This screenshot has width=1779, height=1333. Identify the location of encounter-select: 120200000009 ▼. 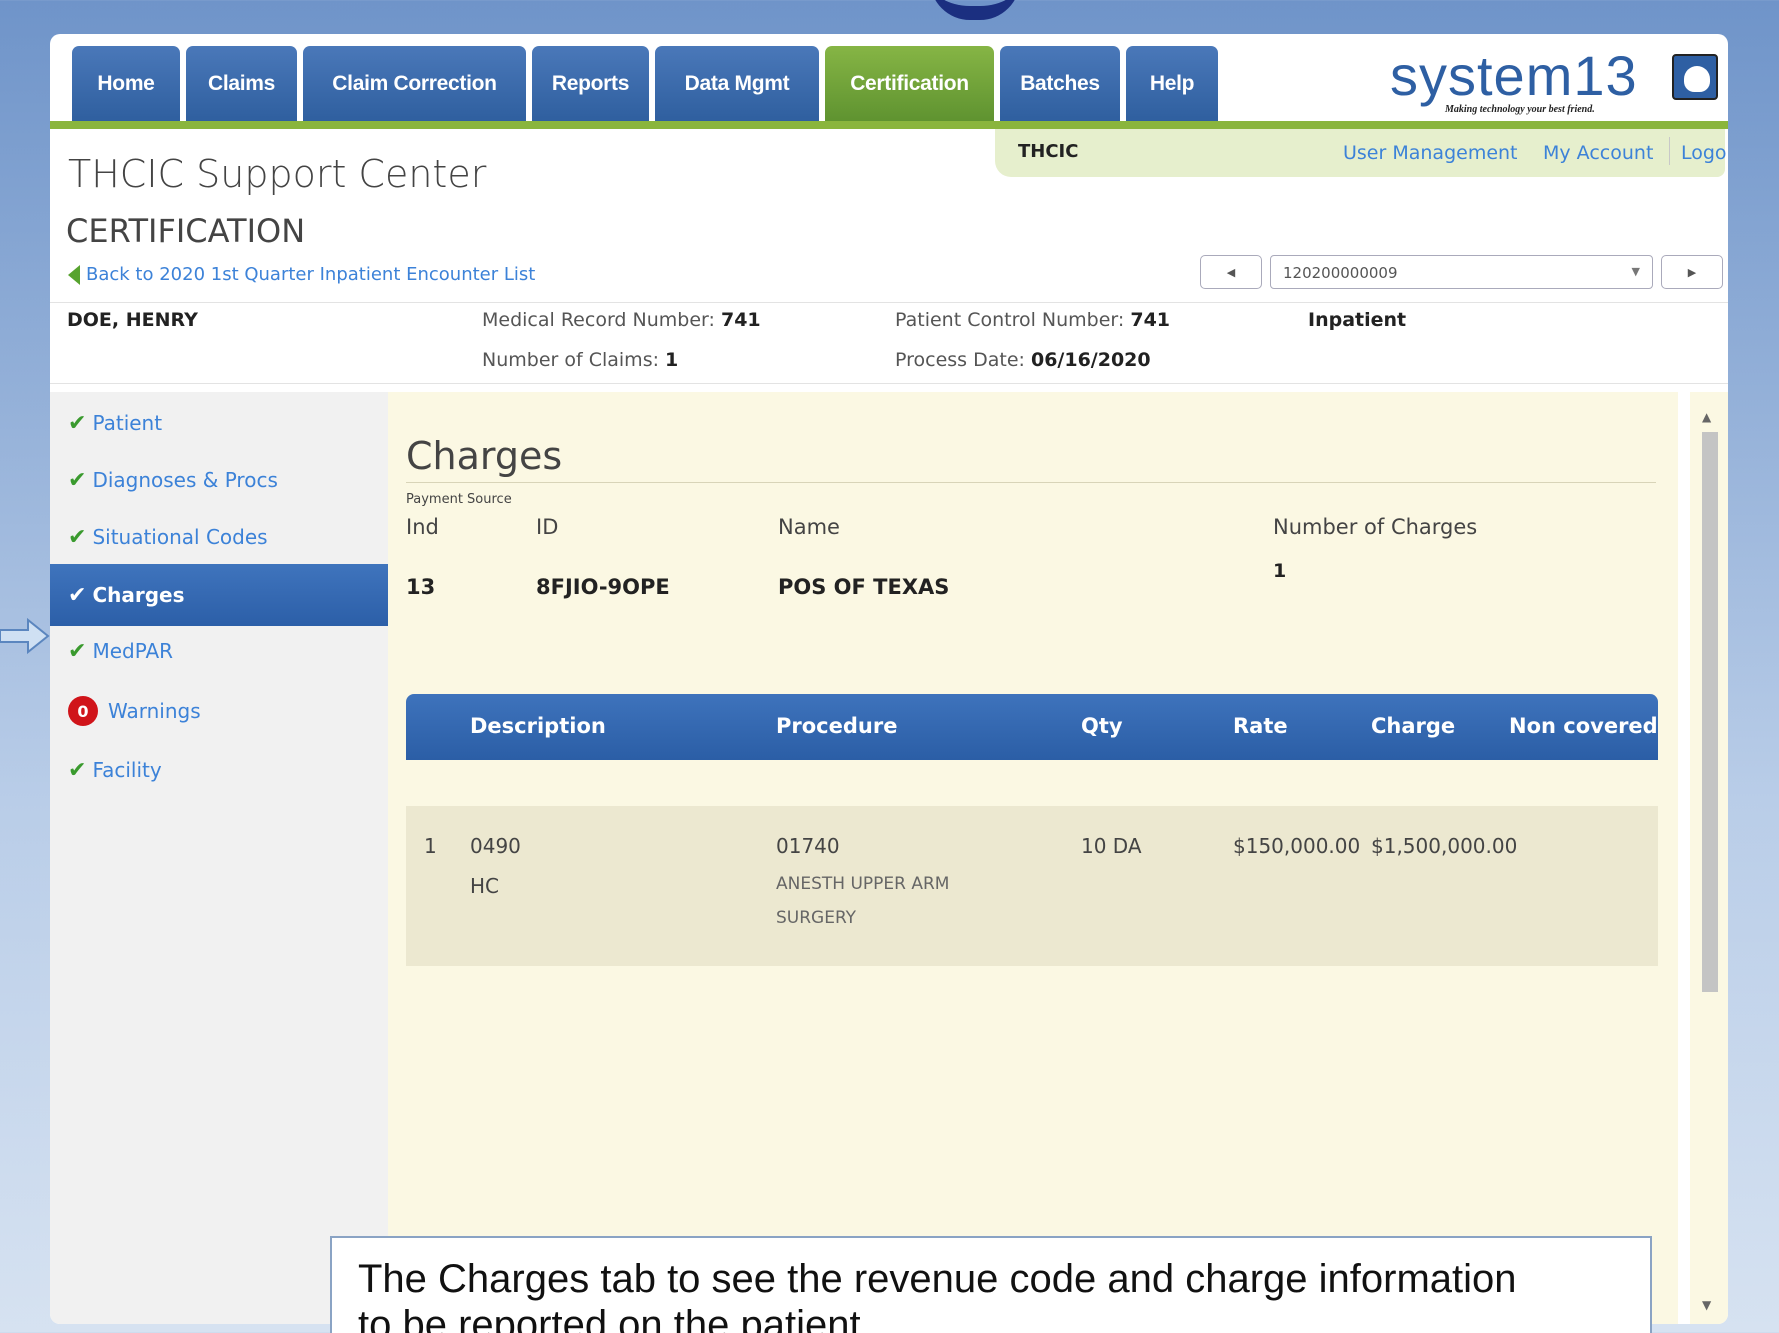
(1461, 272).